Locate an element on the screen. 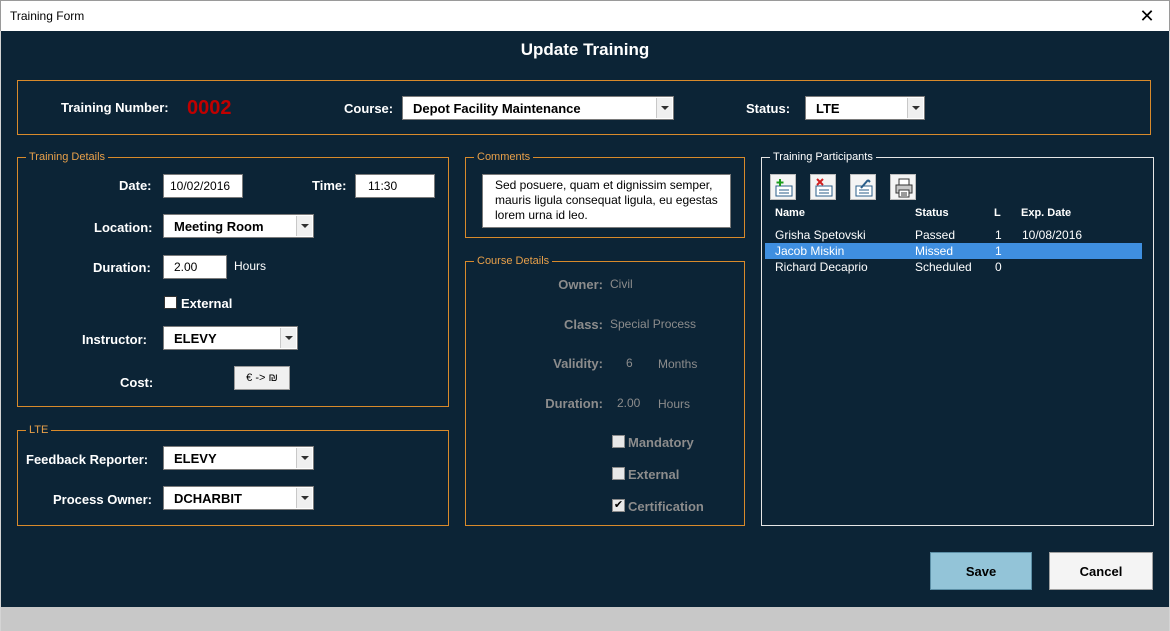 The height and width of the screenshot is (631, 1170). cancel-button: Cancel is located at coordinates (1101, 571).